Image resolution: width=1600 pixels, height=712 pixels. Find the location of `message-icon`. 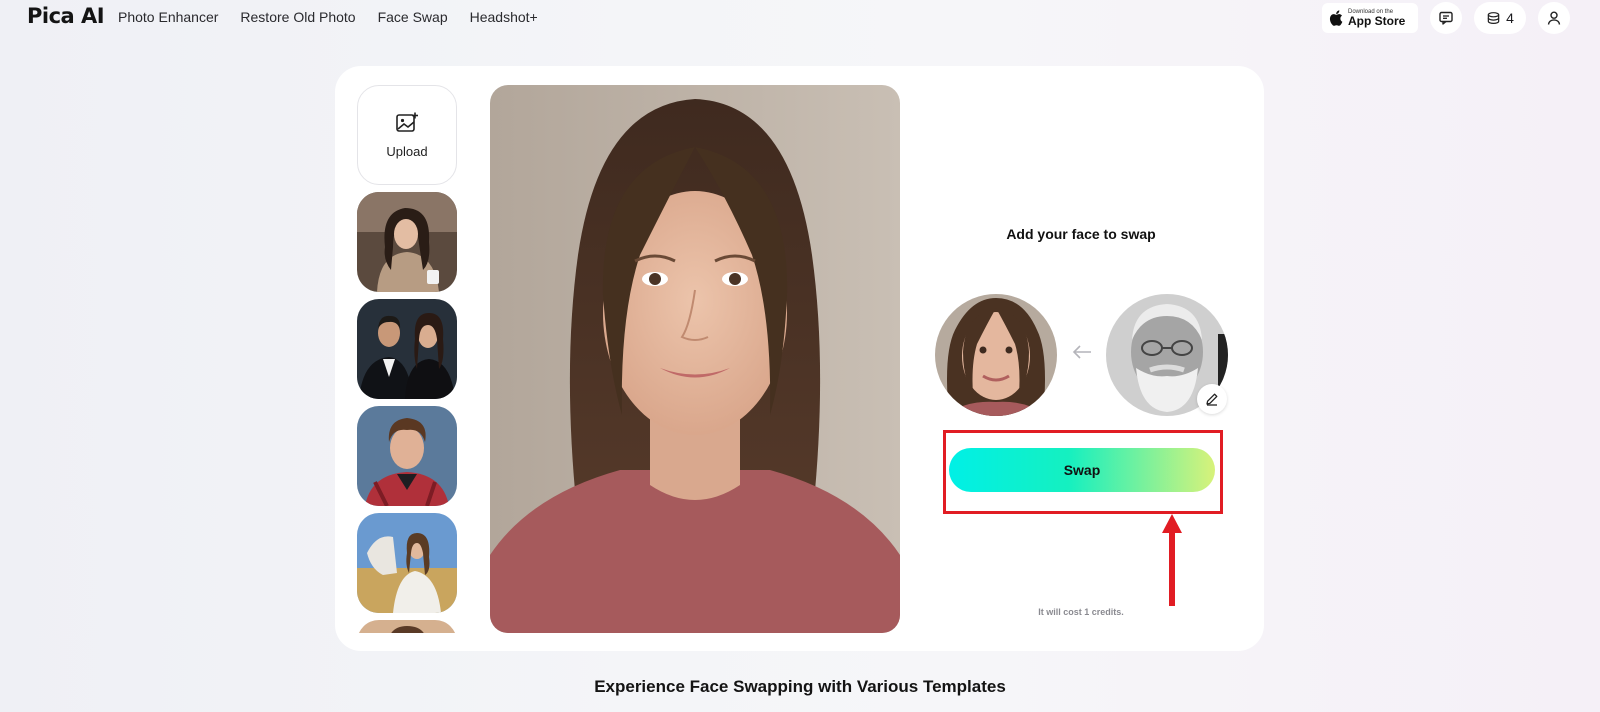

message-icon is located at coordinates (1446, 18).